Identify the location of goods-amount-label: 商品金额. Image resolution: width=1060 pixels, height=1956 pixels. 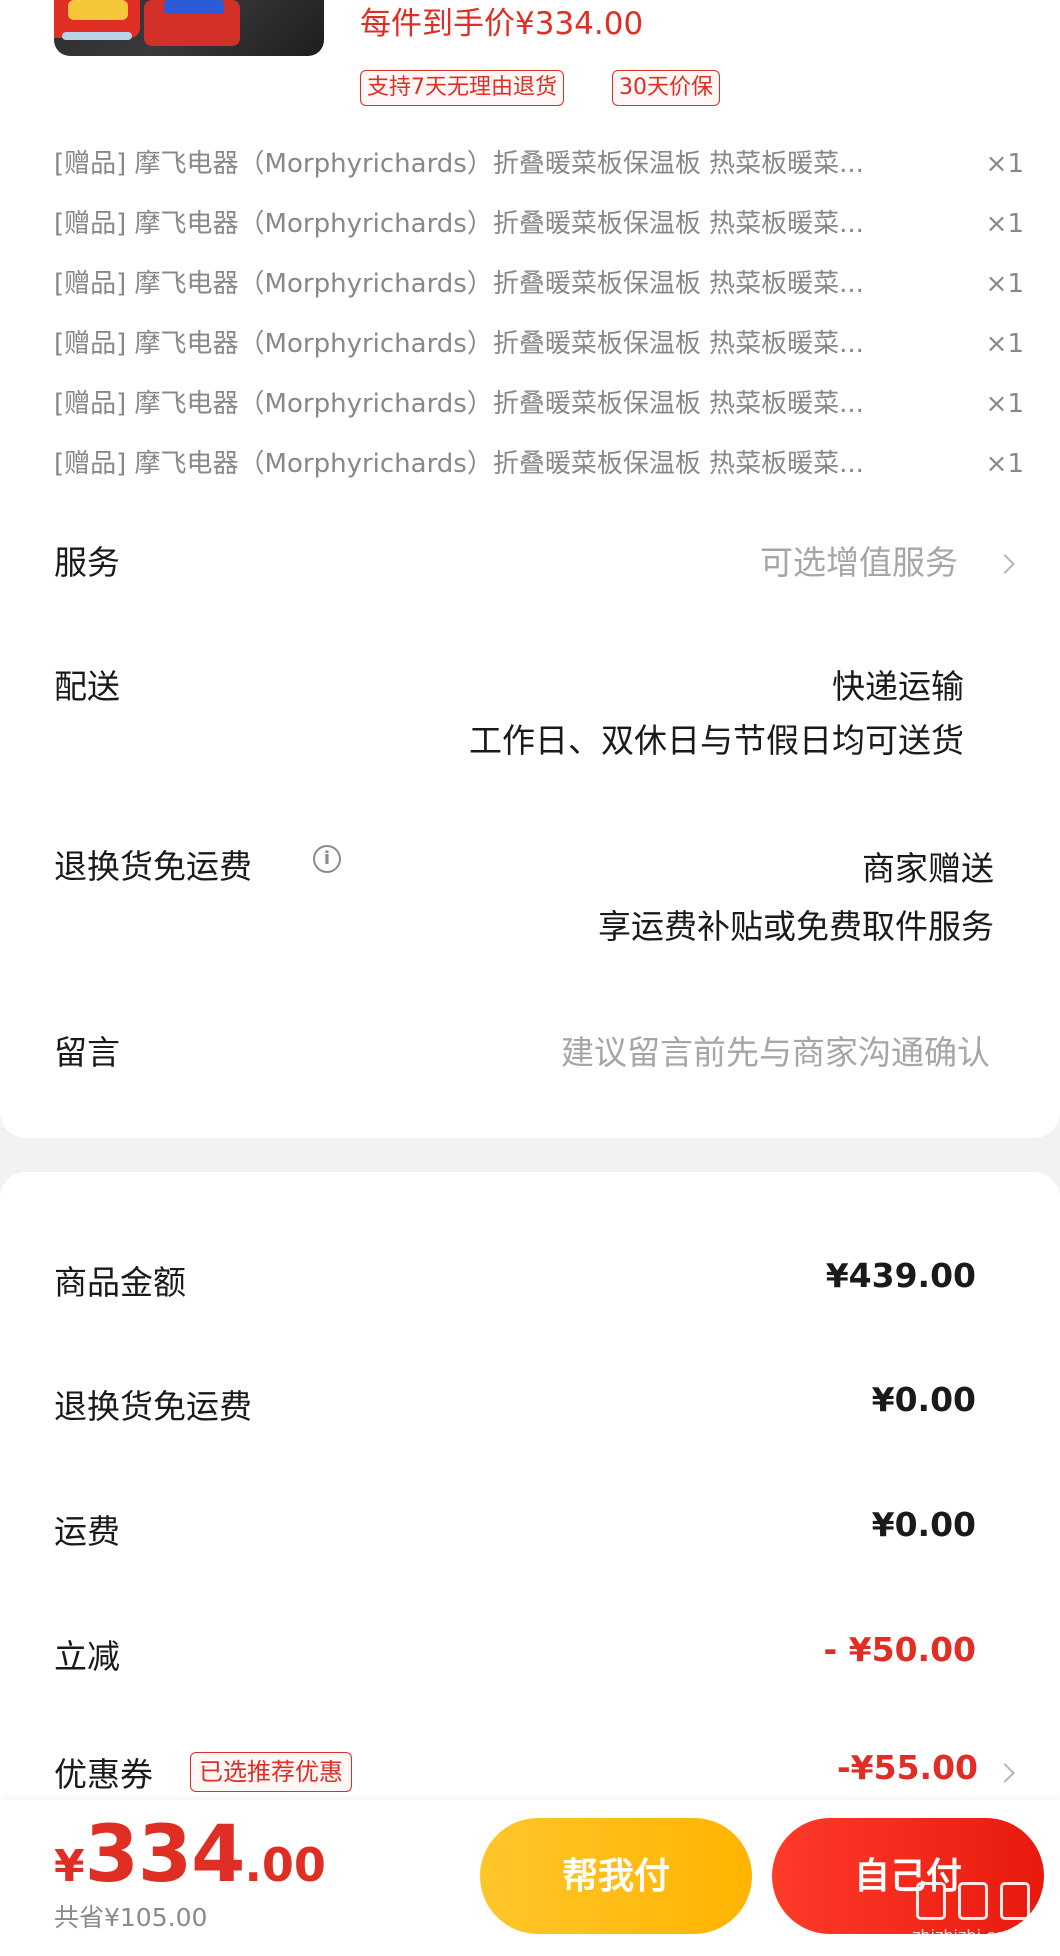
(120, 1282).